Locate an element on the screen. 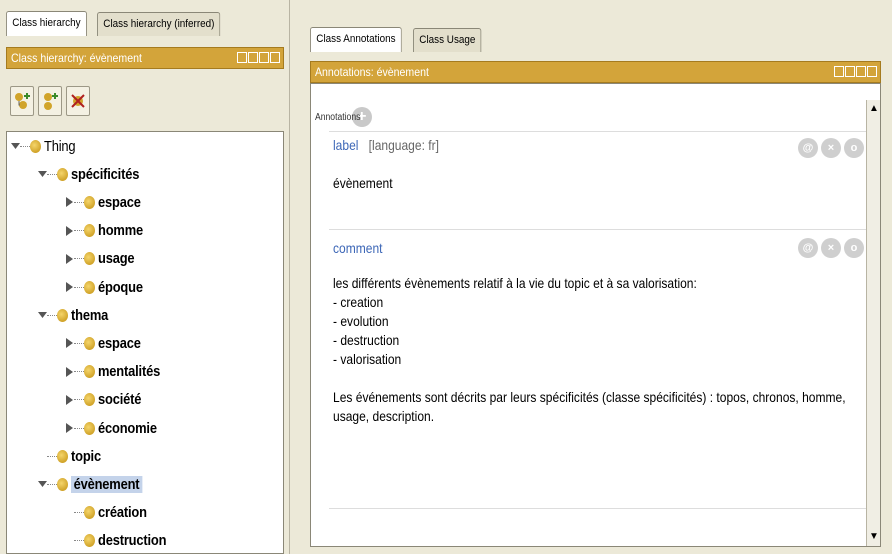 The image size is (892, 554). tree-node: création is located at coordinates (110, 513).